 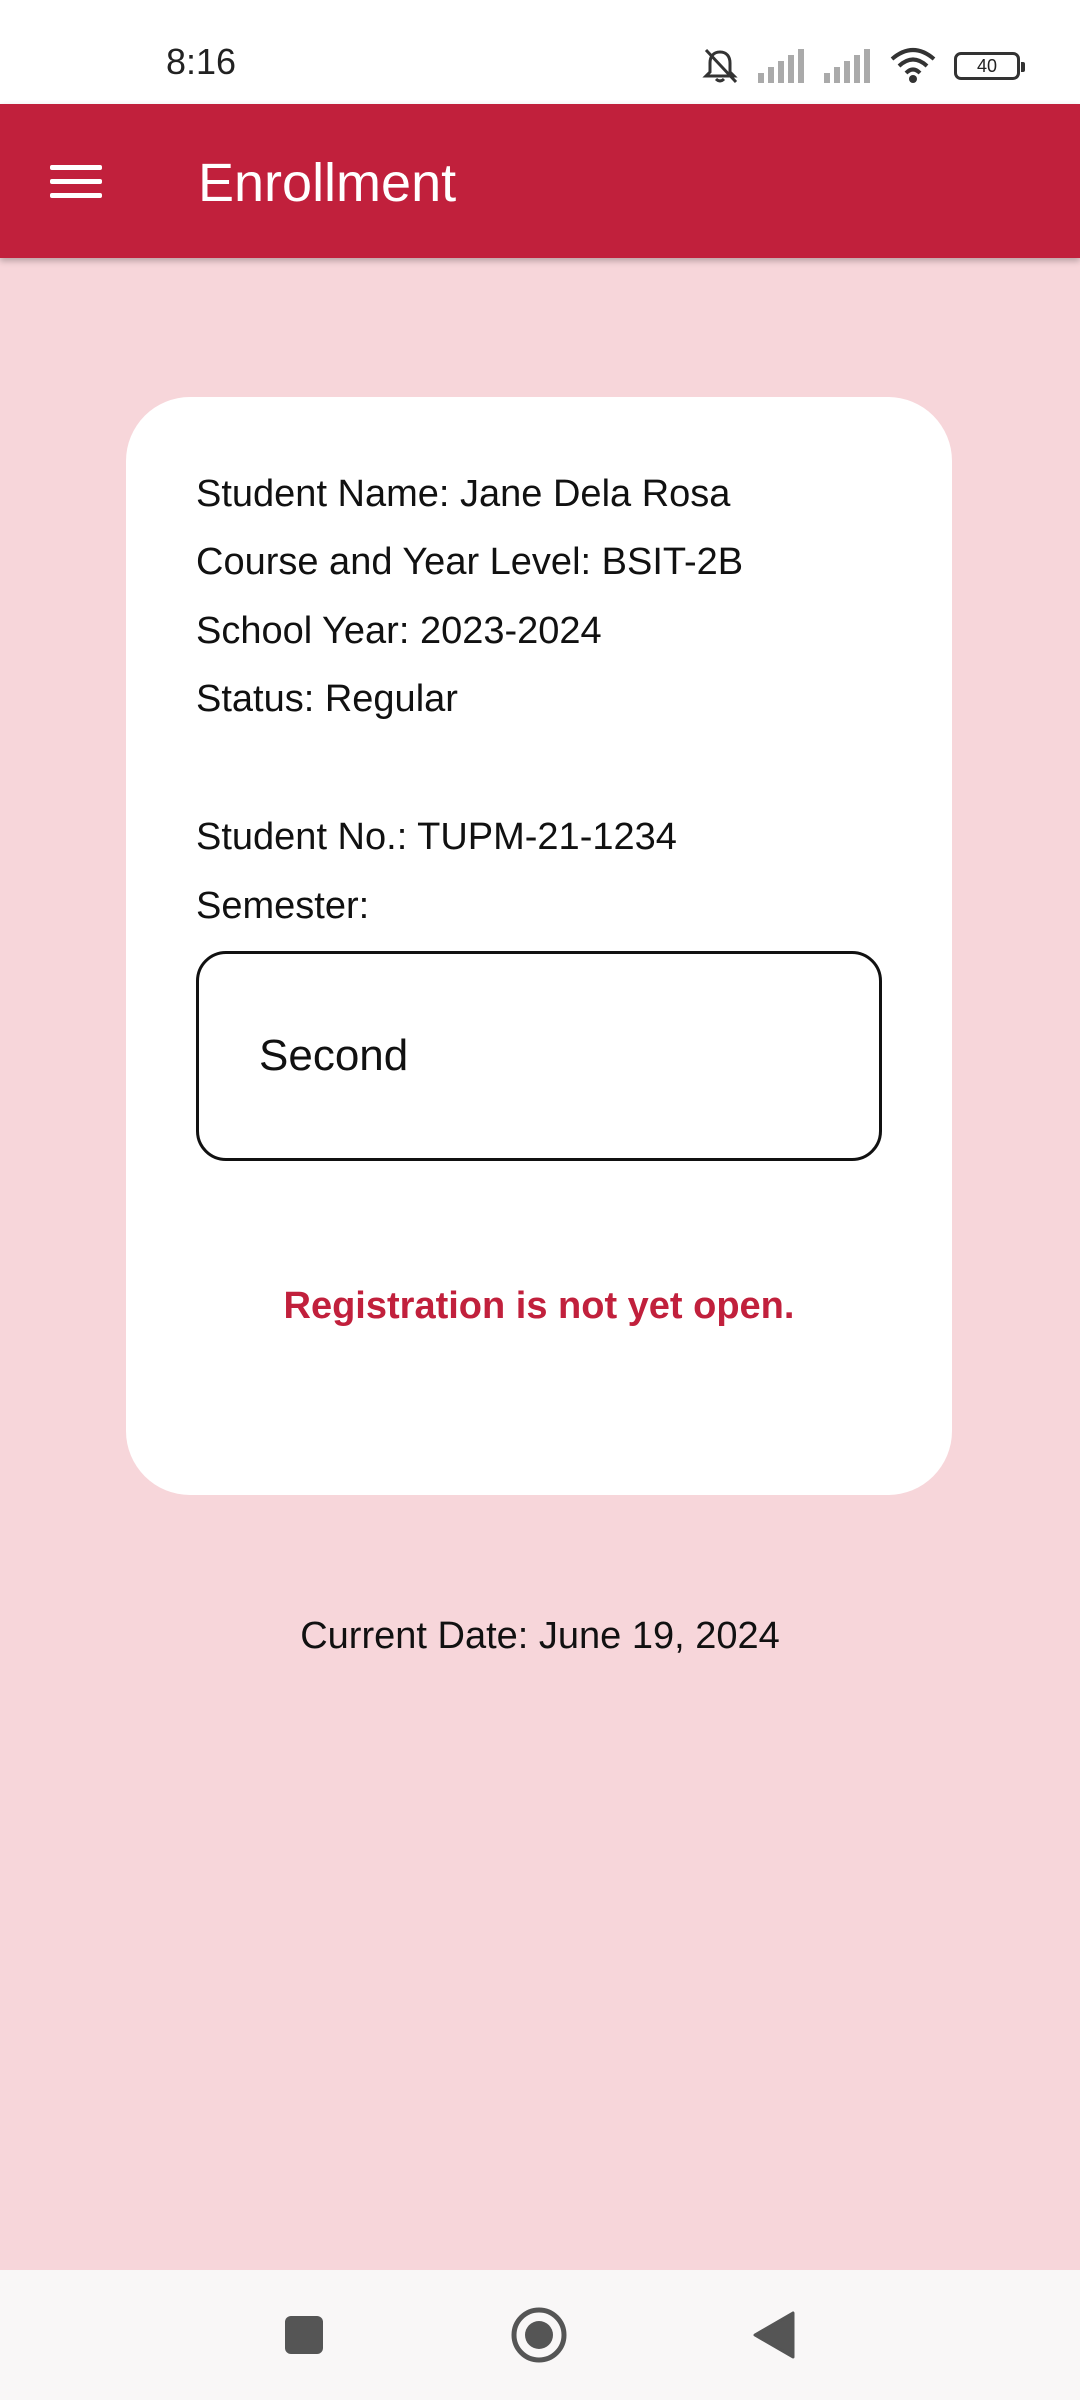 I want to click on status-time: 8:16, so click(x=201, y=61).